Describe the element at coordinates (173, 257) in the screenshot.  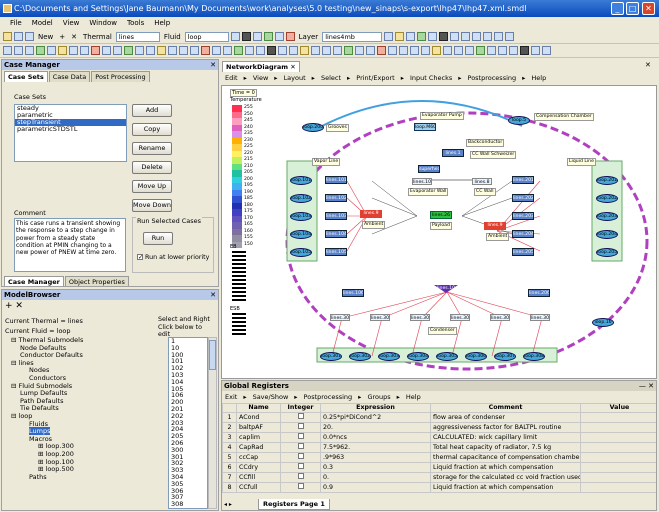
I see `run-lower-priority: ✓ Run at lower priority` at that location.